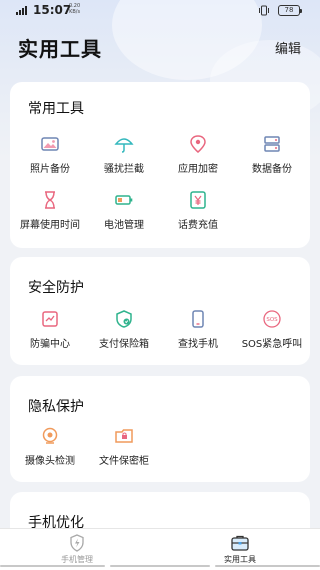 This screenshot has width=320, height=570. Describe the element at coordinates (50, 169) in the screenshot. I see `tool-label: 照片备份` at that location.